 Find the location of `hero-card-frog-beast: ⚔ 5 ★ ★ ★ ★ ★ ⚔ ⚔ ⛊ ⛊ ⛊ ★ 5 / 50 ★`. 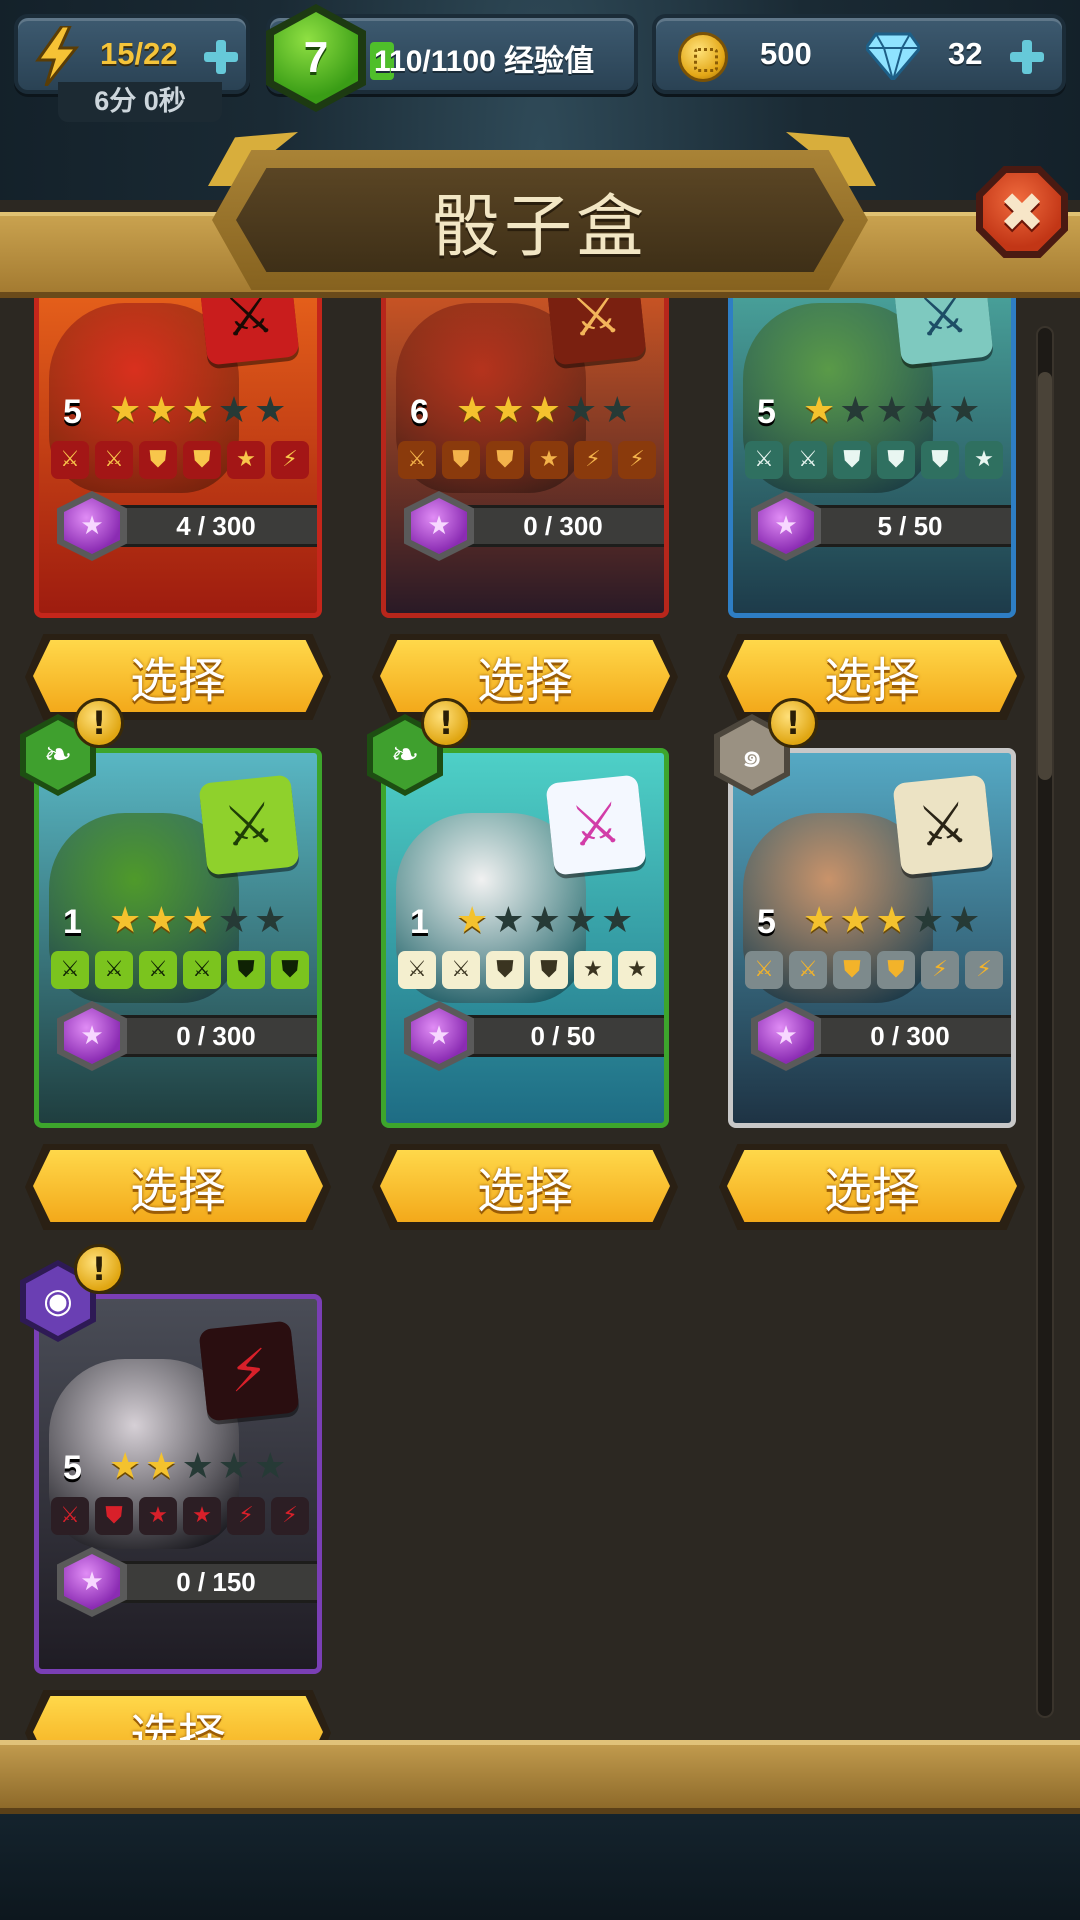

hero-card-frog-beast: ⚔ 5 ★ ★ ★ ★ ★ ⚔ ⚔ ⛊ ⛊ ⛊ ★ 5 / 50 ★ is located at coordinates (872, 458).